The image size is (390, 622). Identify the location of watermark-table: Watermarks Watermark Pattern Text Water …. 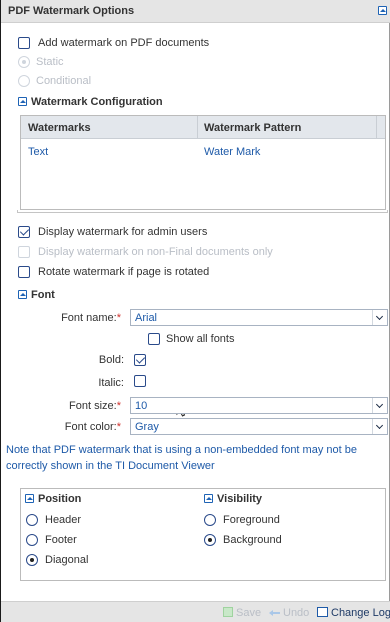
(203, 162).